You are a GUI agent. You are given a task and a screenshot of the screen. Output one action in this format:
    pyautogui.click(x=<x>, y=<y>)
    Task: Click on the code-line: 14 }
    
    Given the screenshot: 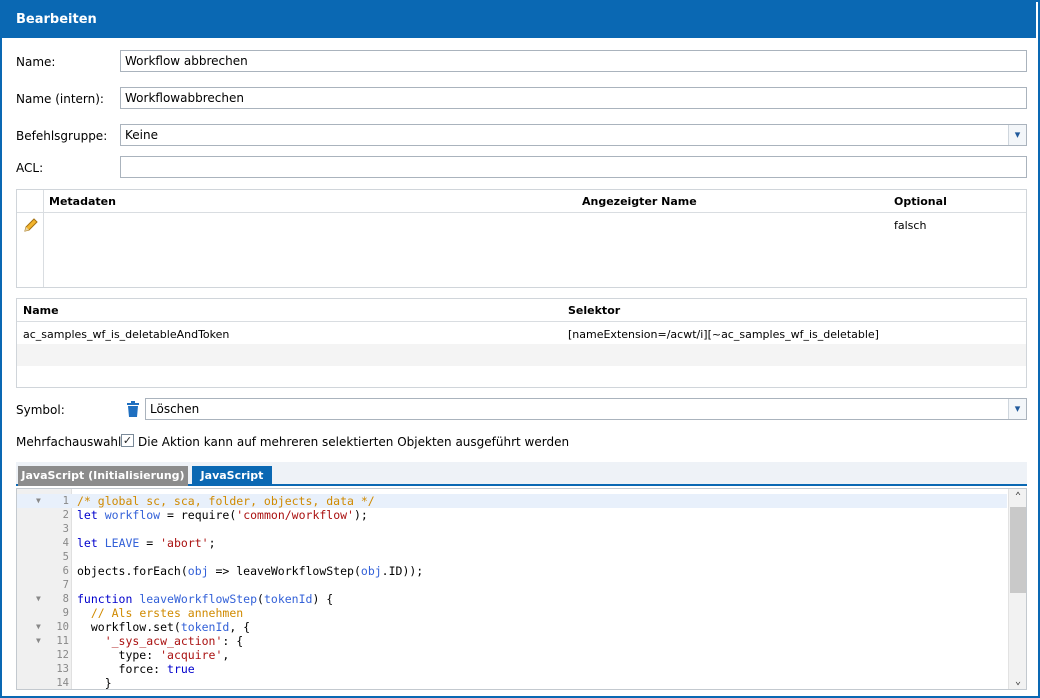 What is the action you would take?
    pyautogui.click(x=84, y=683)
    